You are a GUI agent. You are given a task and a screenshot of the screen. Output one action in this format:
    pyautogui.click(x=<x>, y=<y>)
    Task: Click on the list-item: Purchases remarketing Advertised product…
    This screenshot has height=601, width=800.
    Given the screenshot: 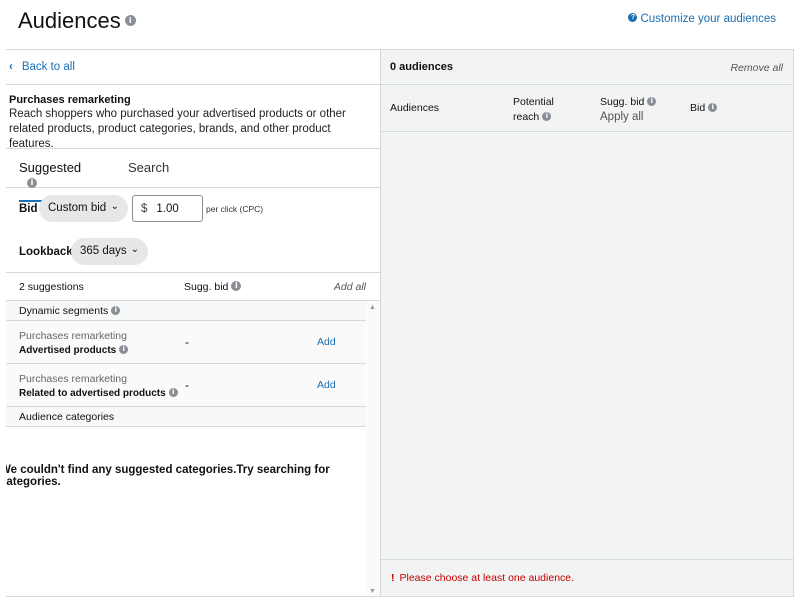 What is the action you would take?
    pyautogui.click(x=186, y=342)
    